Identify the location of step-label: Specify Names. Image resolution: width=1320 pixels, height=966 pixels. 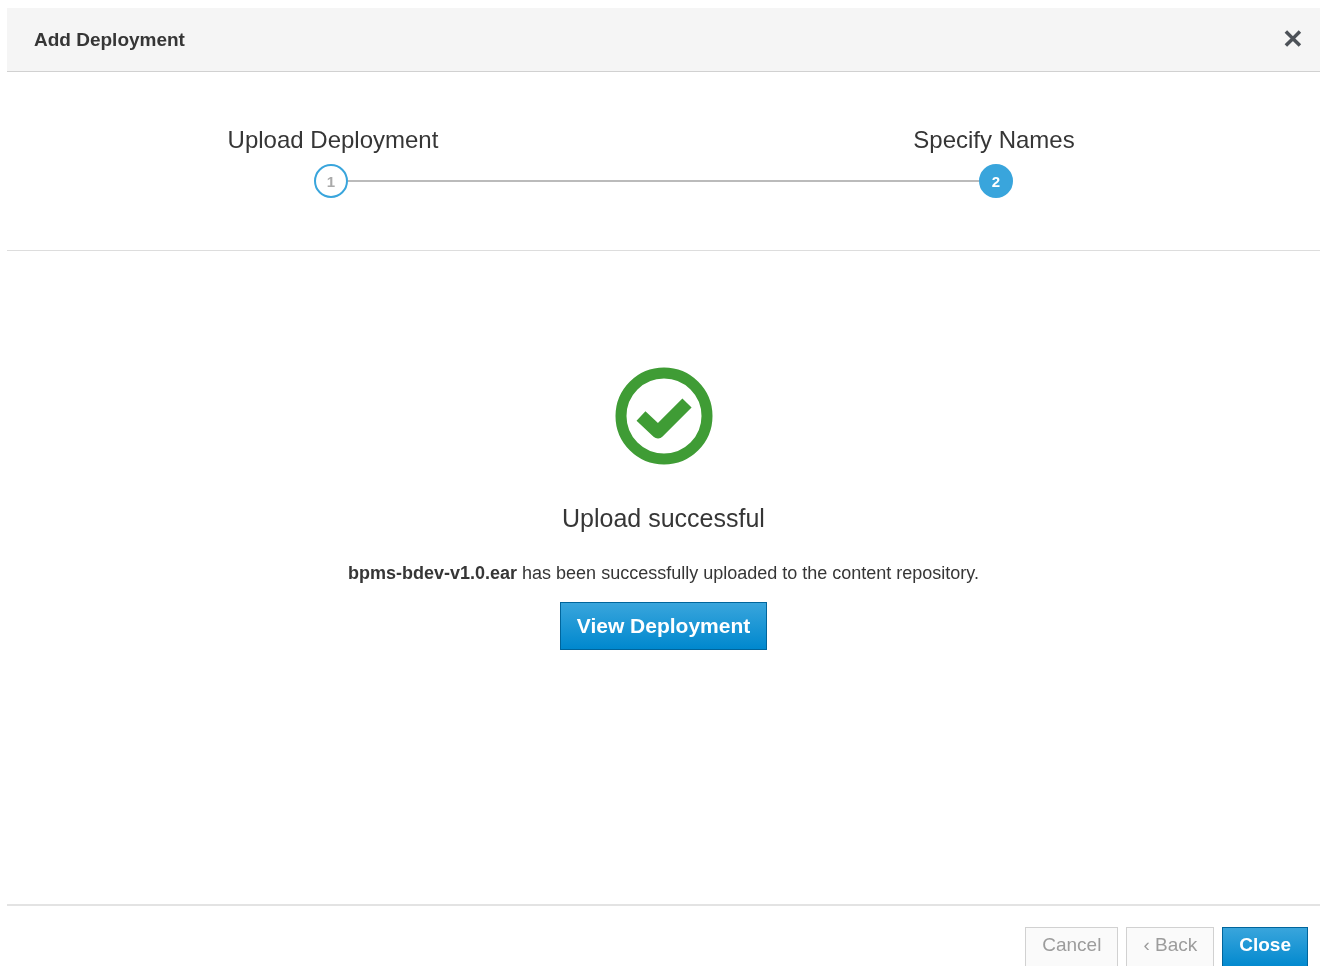
(994, 140).